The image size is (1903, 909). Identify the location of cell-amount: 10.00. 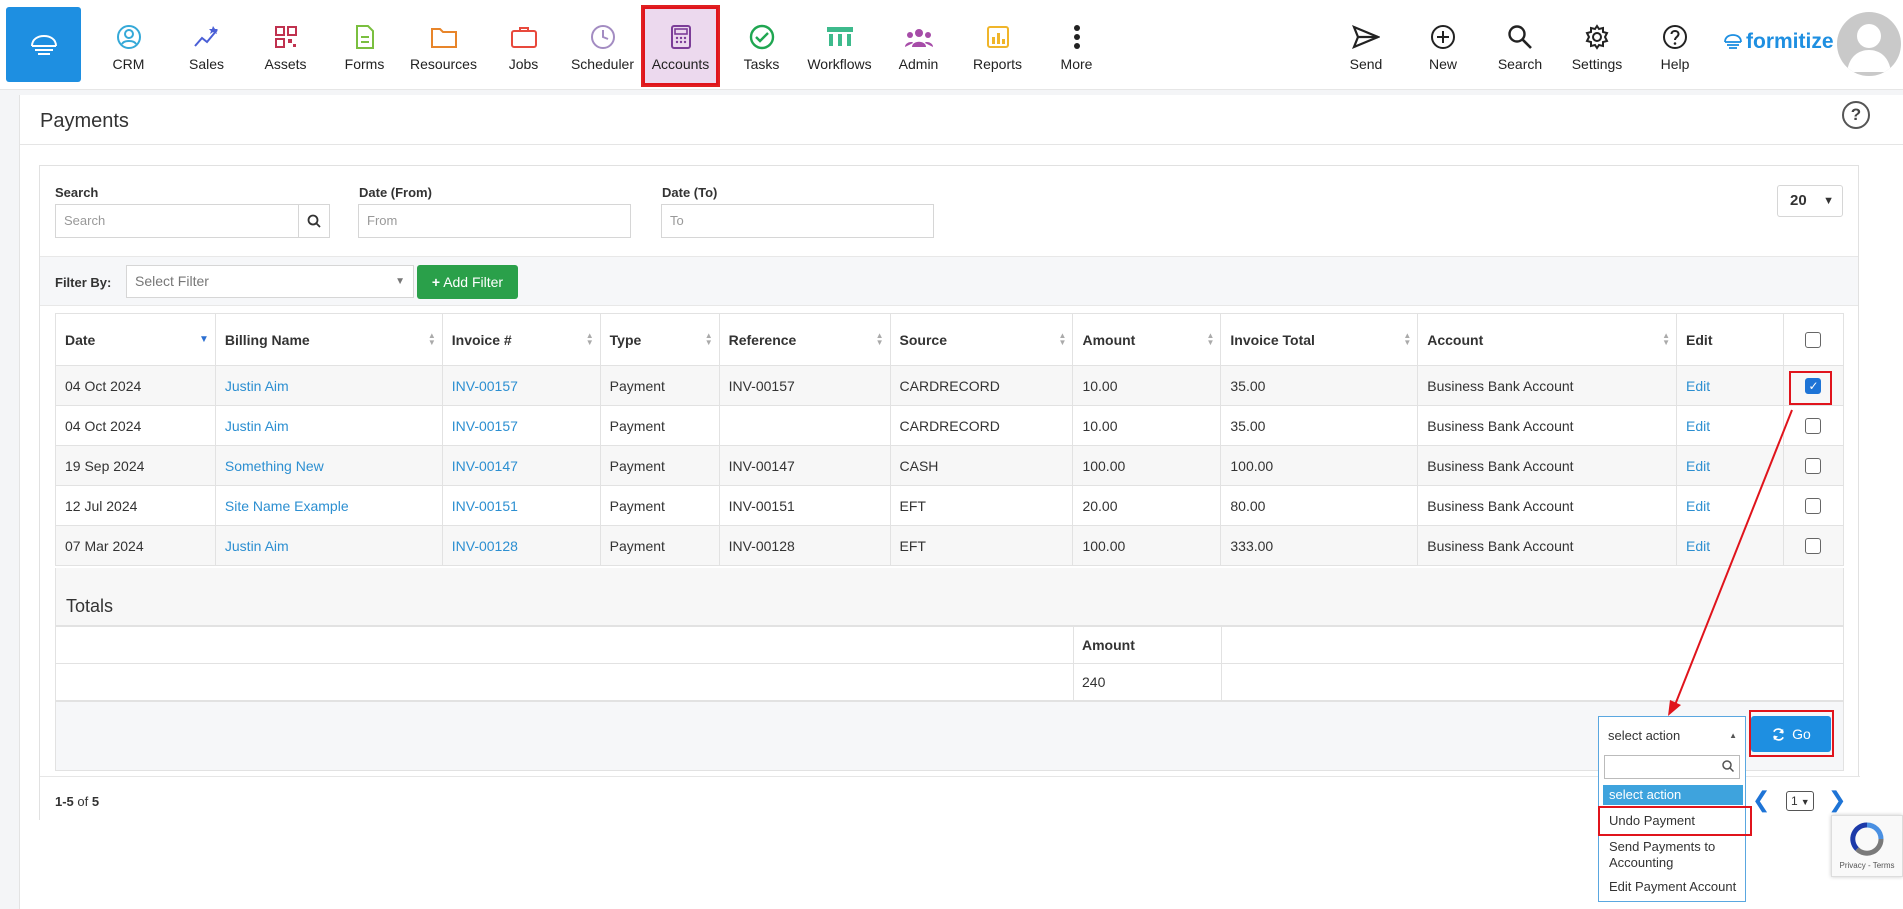
(1147, 385).